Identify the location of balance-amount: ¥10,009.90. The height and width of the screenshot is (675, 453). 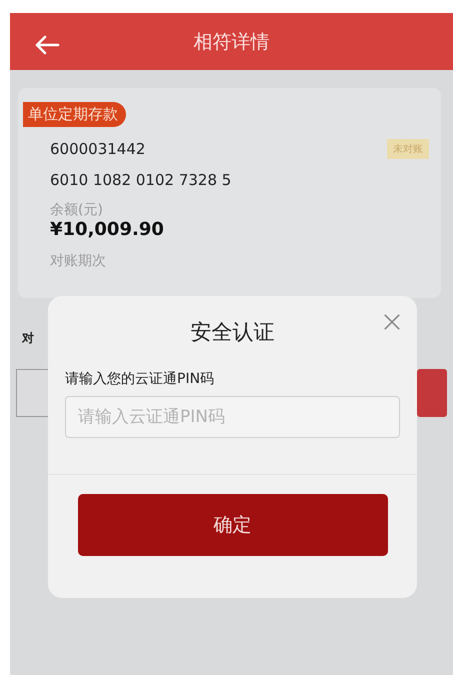
(107, 229).